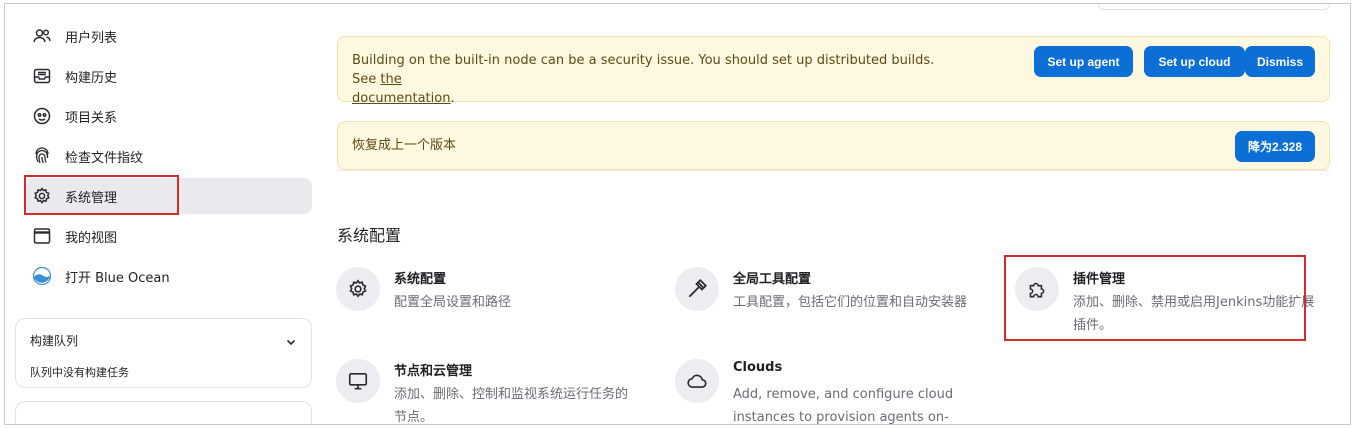  I want to click on gear-icon, so click(358, 289).